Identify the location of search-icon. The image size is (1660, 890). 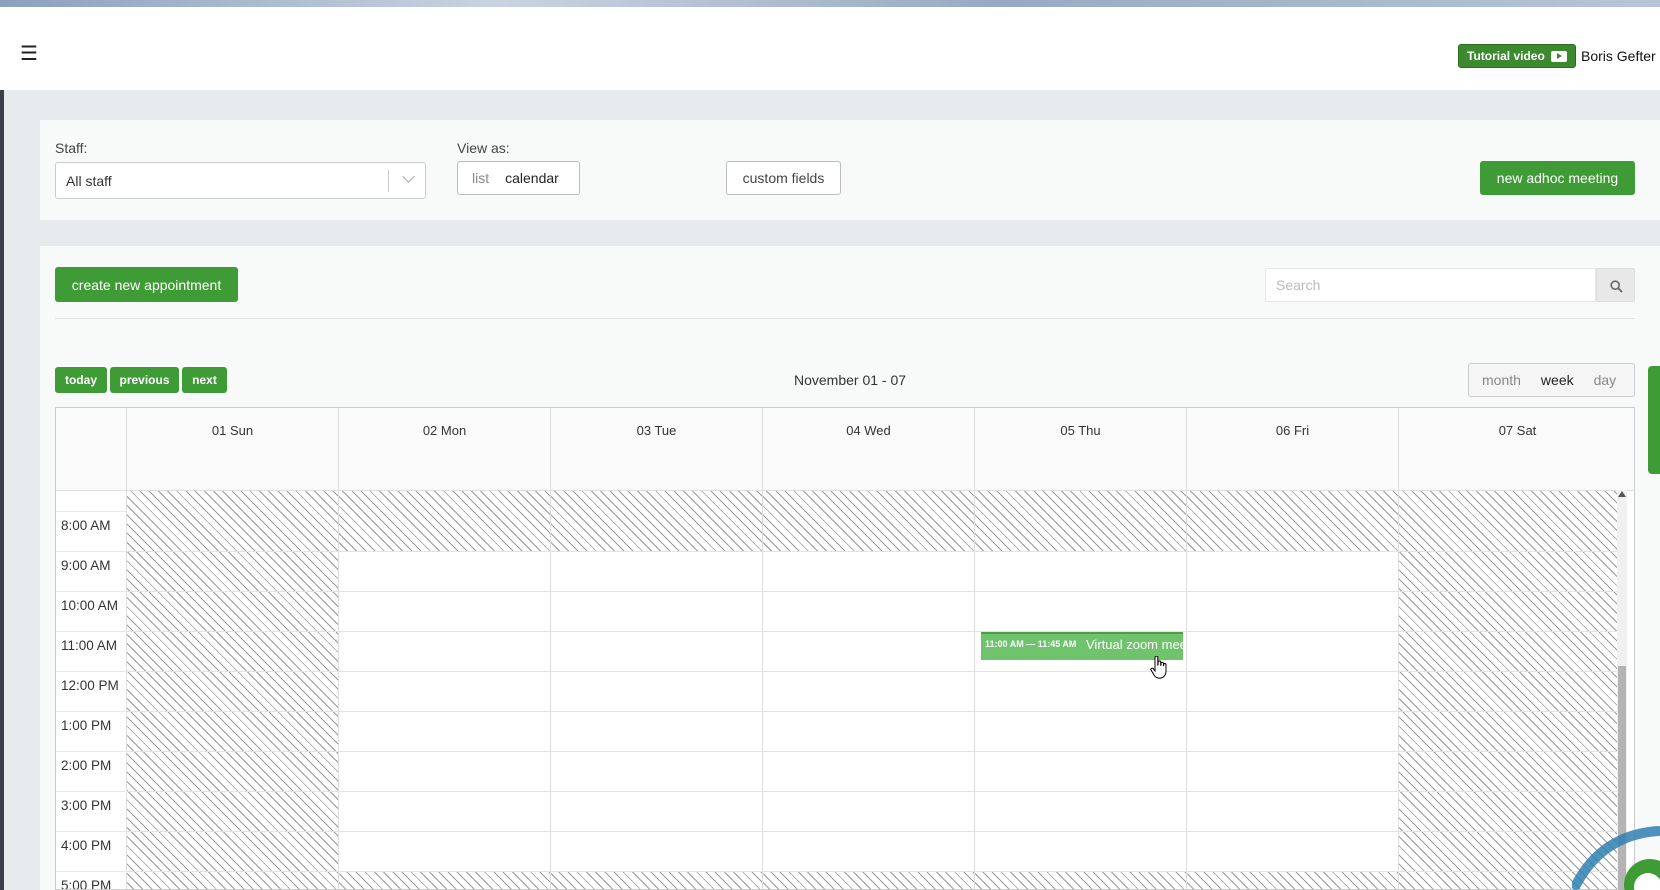
(1616, 286).